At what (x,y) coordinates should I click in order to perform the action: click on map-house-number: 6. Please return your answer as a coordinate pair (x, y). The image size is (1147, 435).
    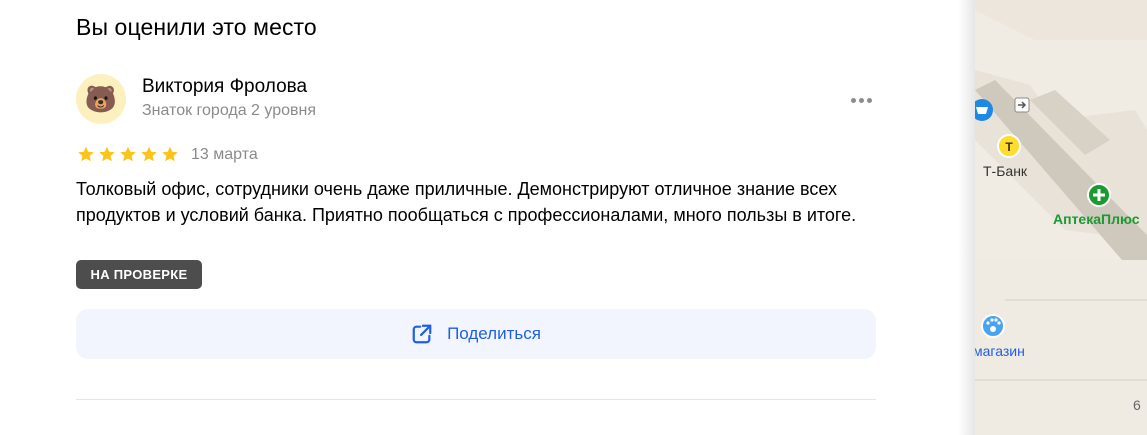
    Looking at the image, I should click on (1137, 405).